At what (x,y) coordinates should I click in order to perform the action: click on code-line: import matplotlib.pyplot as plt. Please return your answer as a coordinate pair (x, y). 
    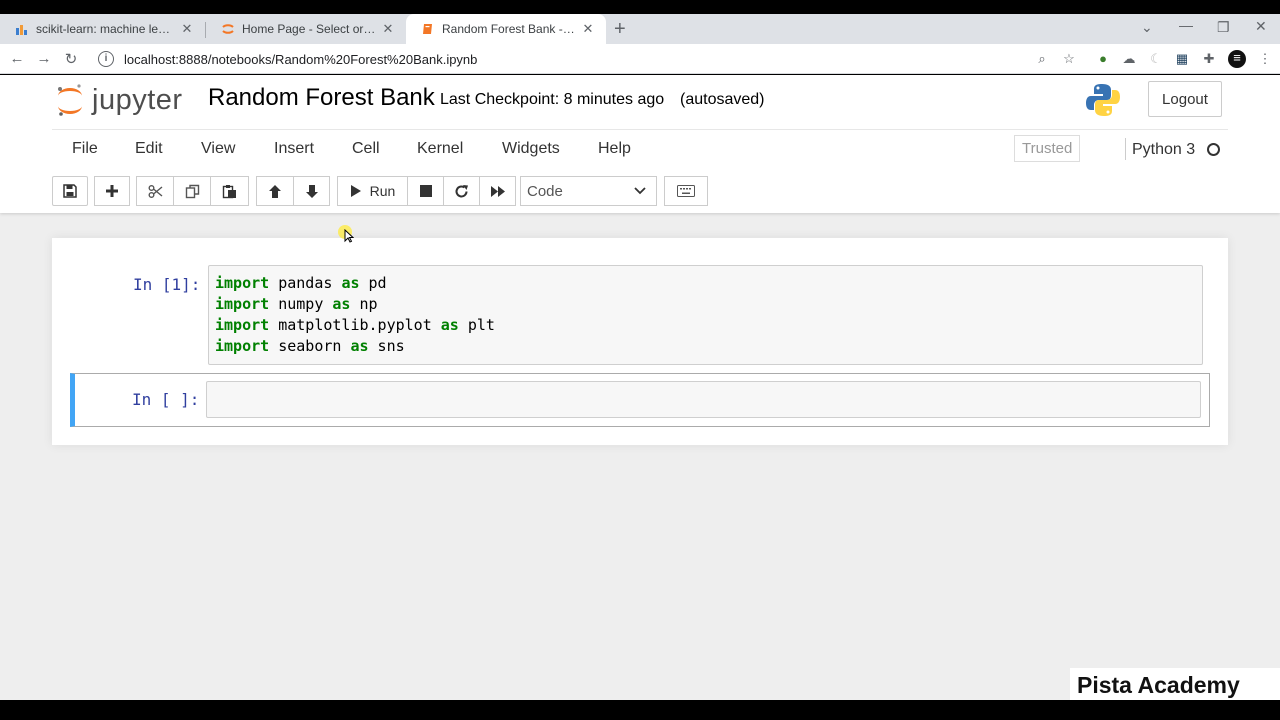
    Looking at the image, I should click on (355, 325).